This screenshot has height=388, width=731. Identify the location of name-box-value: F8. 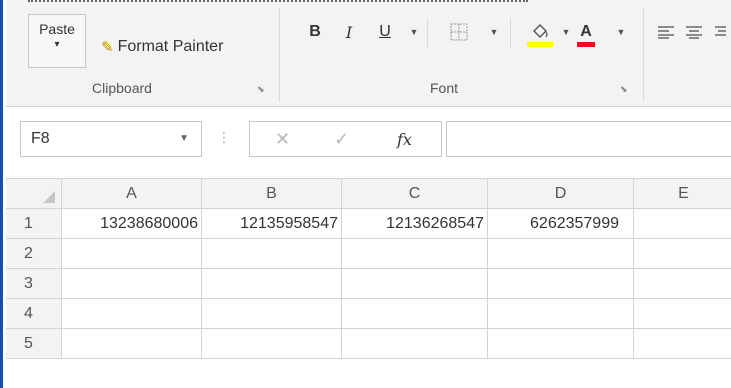
(40, 138).